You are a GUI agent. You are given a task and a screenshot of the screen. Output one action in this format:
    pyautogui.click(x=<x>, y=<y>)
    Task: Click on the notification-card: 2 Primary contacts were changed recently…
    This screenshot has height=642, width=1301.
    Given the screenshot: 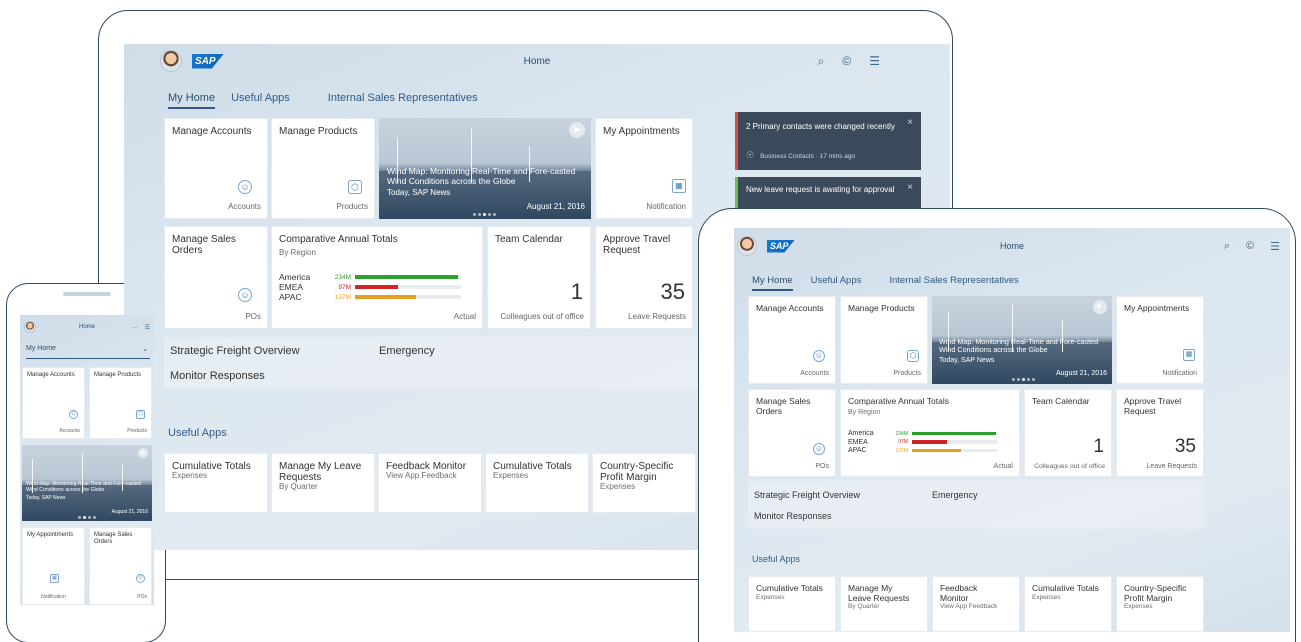 What is the action you would take?
    pyautogui.click(x=828, y=141)
    